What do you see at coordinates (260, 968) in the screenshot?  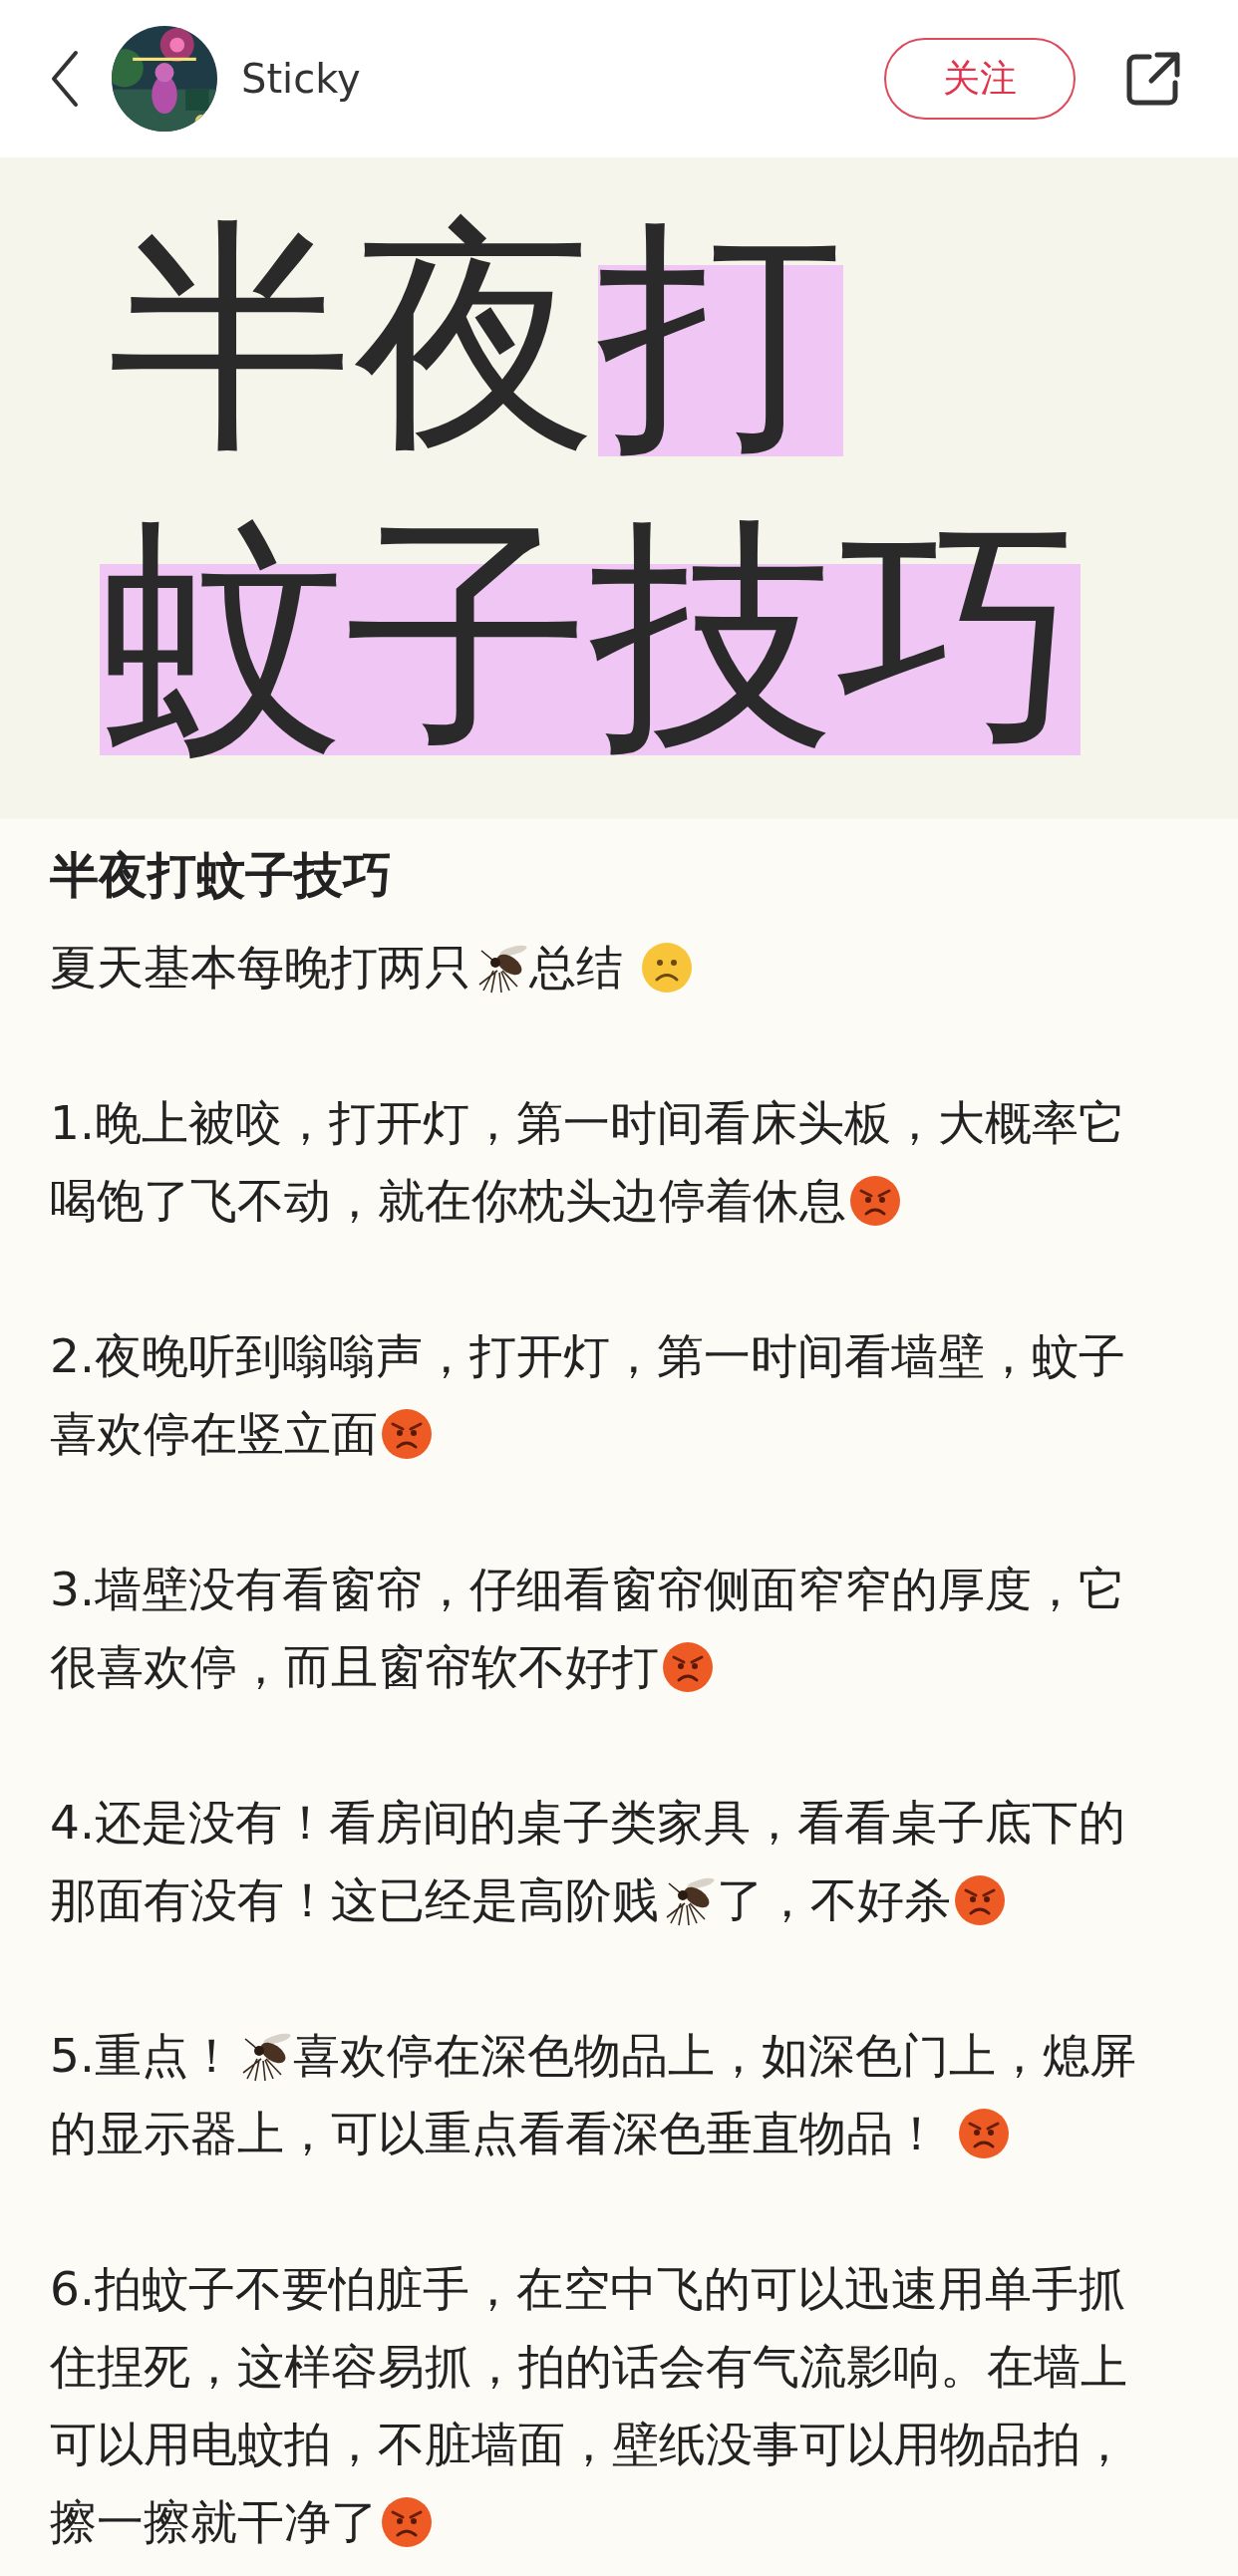 I see `post-text: 夏天基本每晚打两只` at bounding box center [260, 968].